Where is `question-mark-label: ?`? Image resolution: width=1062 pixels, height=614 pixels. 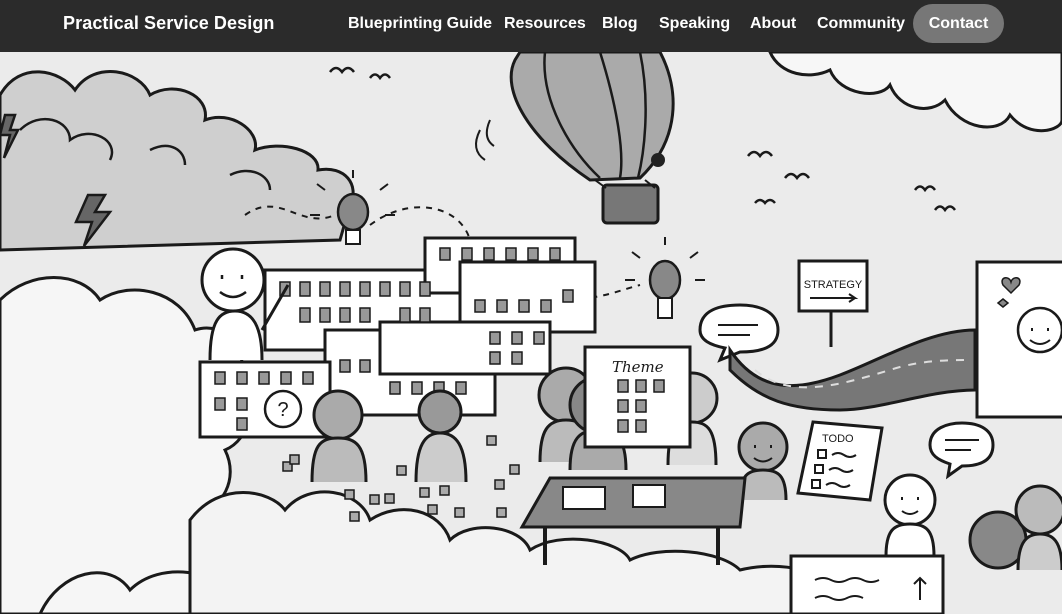 question-mark-label: ? is located at coordinates (282, 410).